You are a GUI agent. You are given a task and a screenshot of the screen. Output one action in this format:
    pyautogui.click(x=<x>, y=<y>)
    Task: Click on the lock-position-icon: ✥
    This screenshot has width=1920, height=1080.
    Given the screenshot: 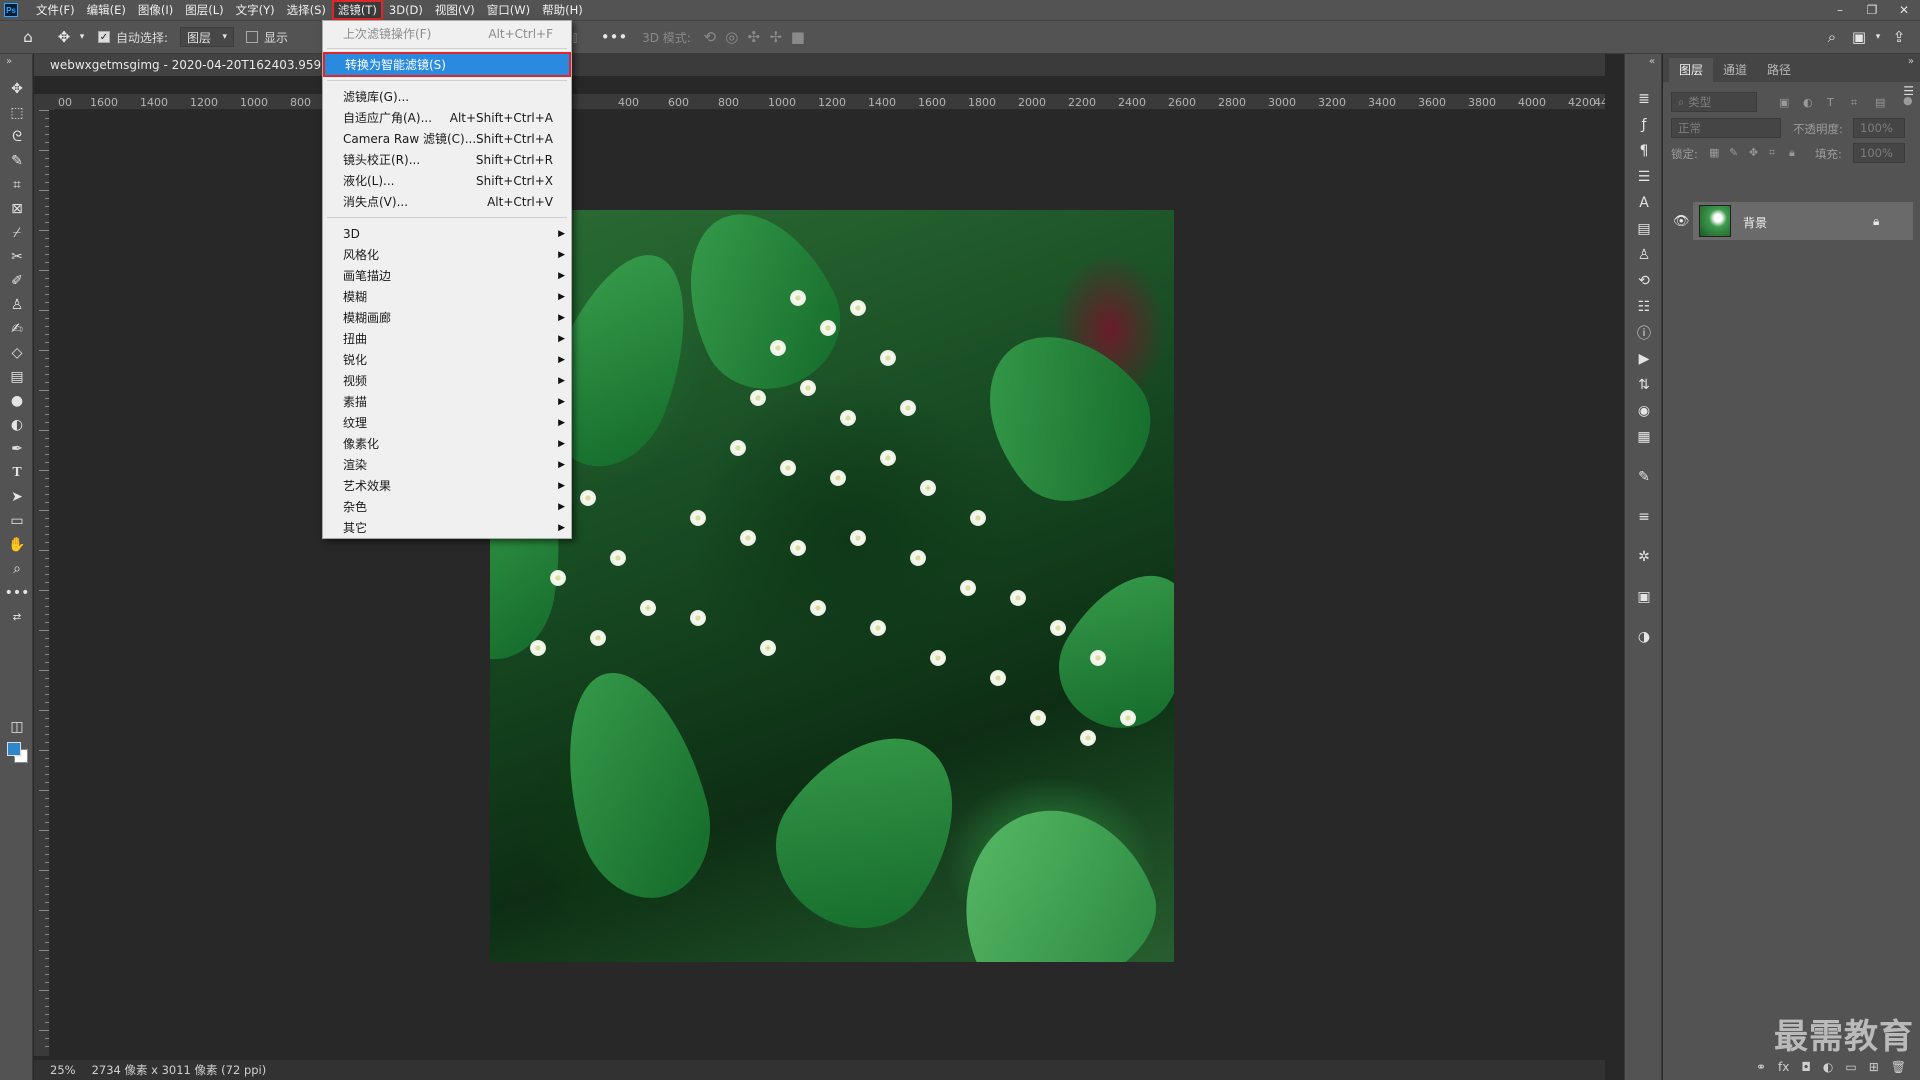 What is the action you would take?
    pyautogui.click(x=1753, y=152)
    